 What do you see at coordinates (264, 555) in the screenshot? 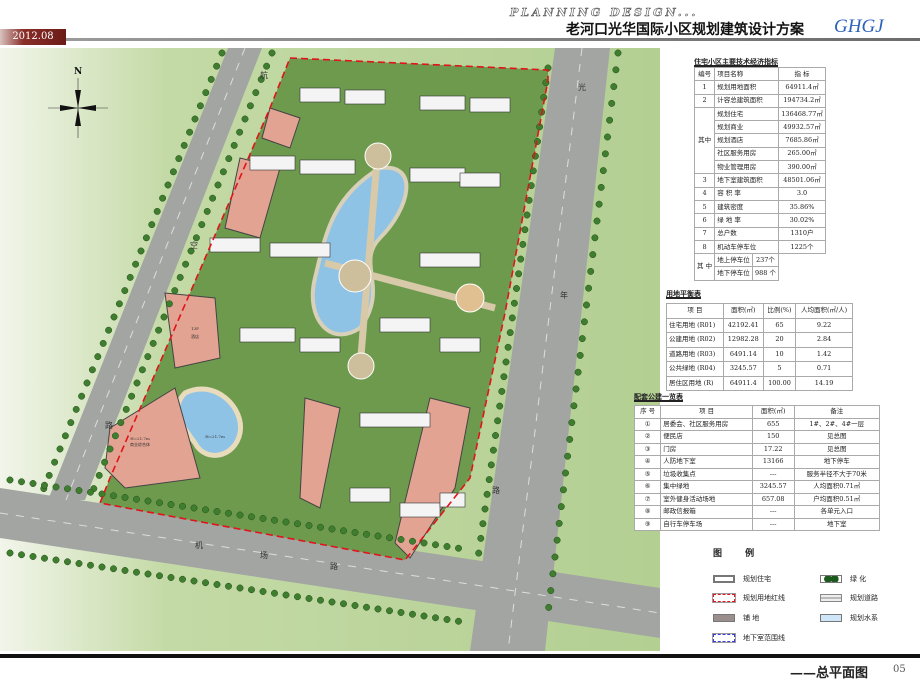
I see `road-label: 场` at bounding box center [264, 555].